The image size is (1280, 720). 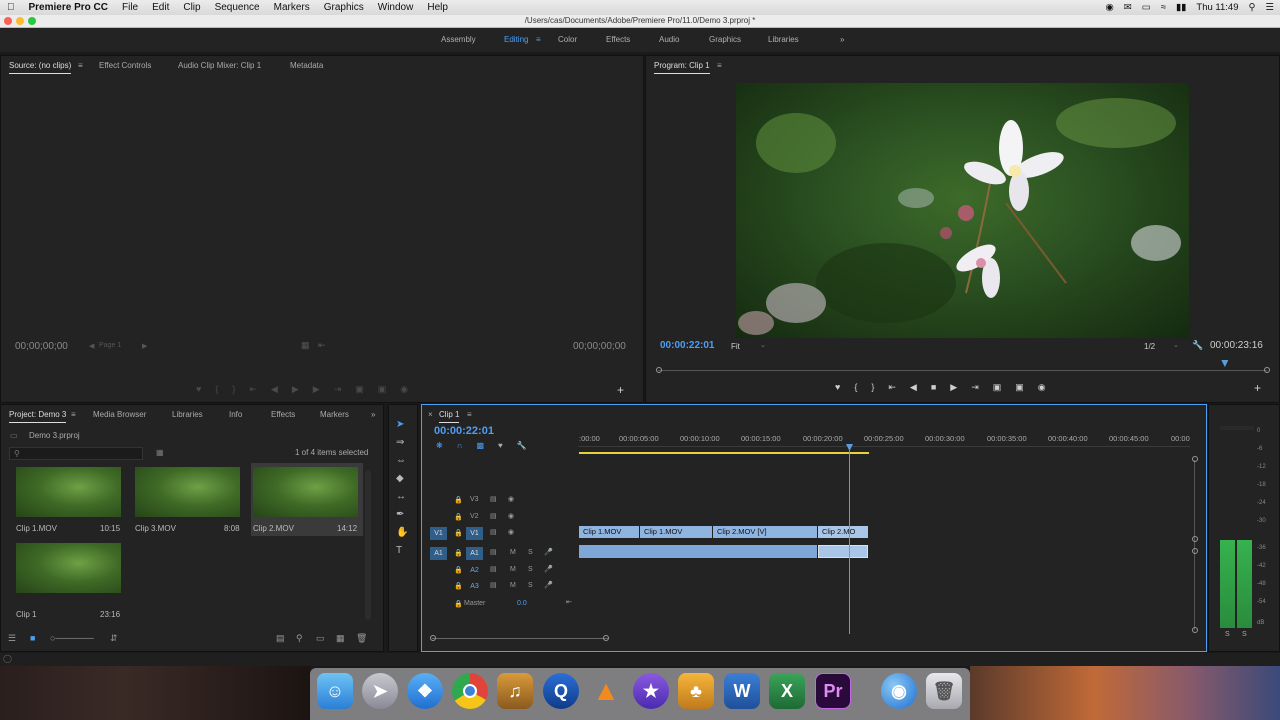 What do you see at coordinates (538, 39) in the screenshot?
I see `workspace-menu-icon: ≡` at bounding box center [538, 39].